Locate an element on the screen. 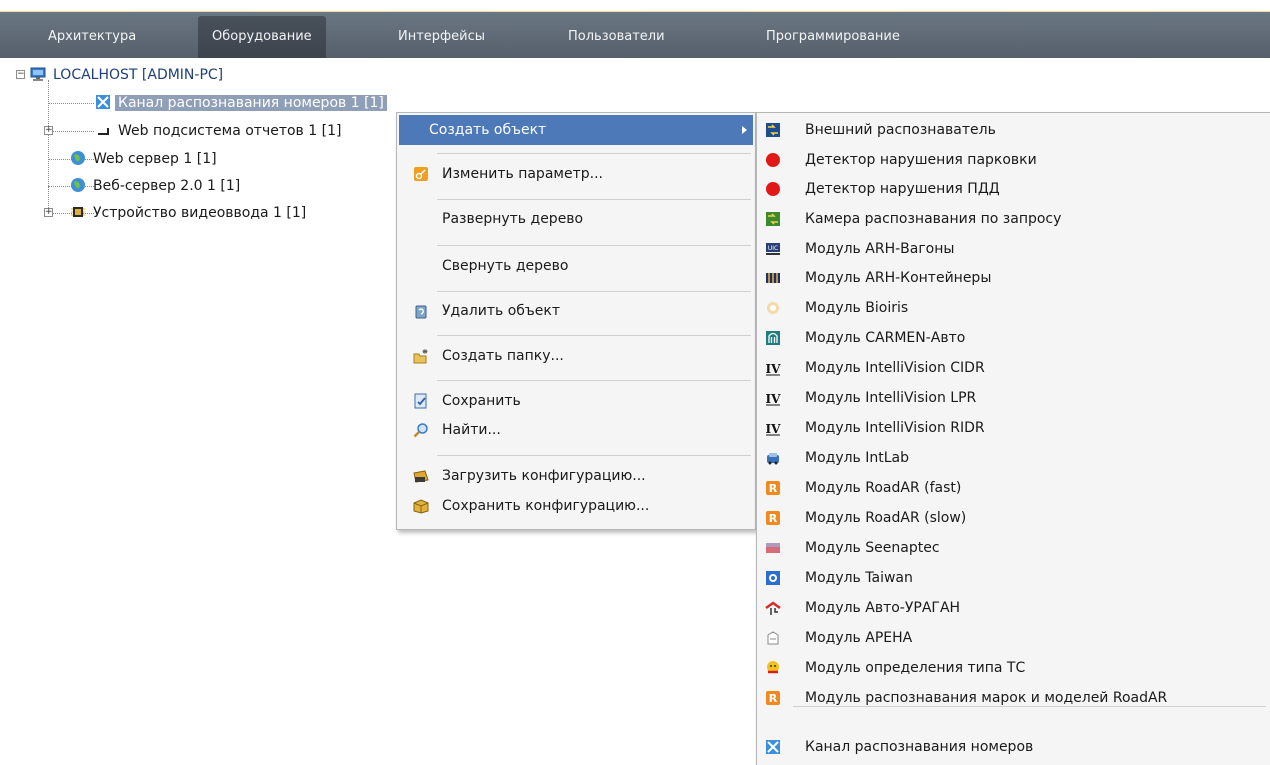 The width and height of the screenshot is (1270, 765). submenu-item-label: Модуль CARMEN-Авто is located at coordinates (885, 338).